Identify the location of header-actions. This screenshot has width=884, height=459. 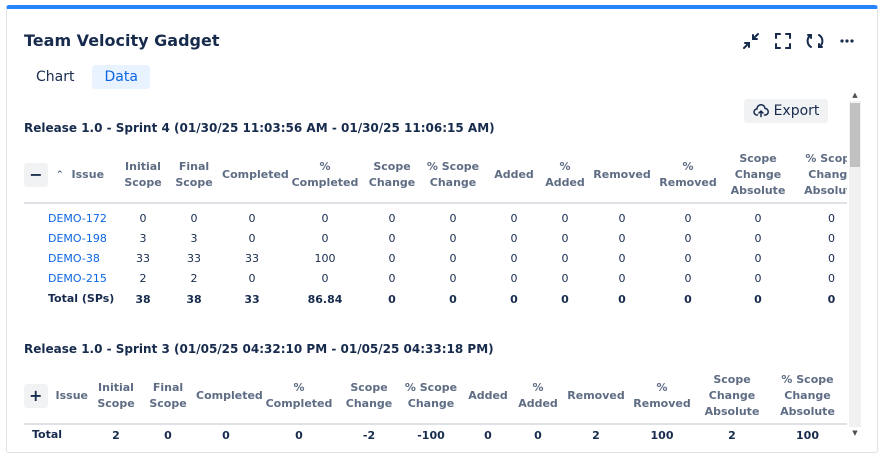
(799, 41).